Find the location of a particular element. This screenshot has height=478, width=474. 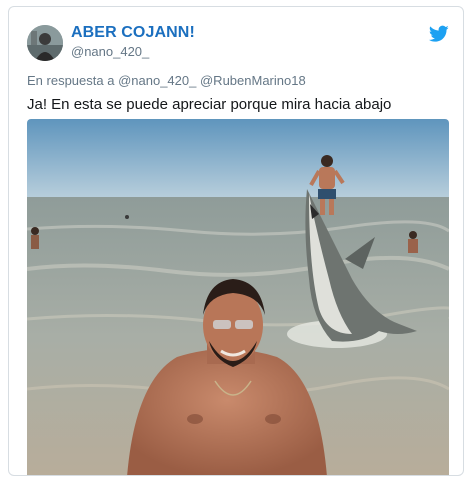

user-handle: @nano_420_ is located at coordinates (110, 51).